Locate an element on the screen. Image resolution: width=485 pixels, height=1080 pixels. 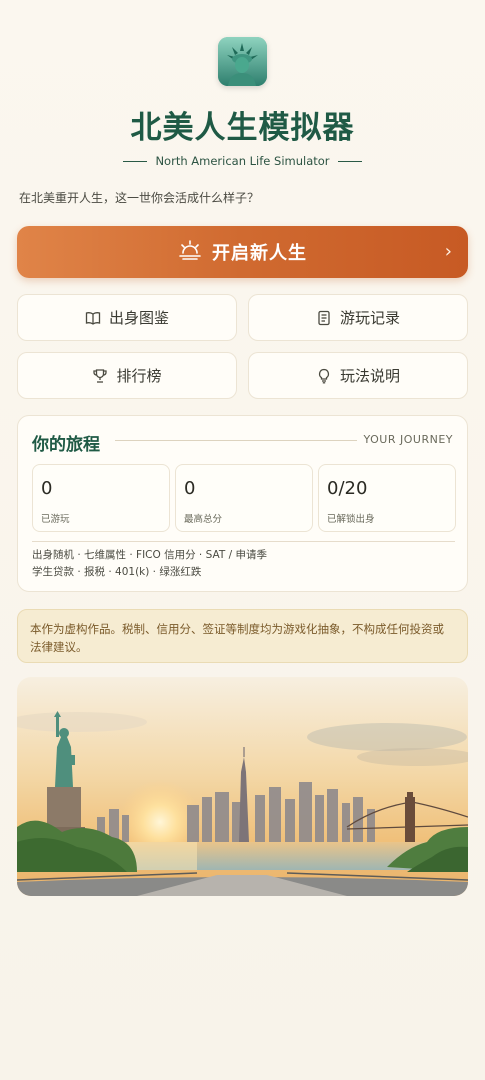
journey-section-divider is located at coordinates (243, 541).